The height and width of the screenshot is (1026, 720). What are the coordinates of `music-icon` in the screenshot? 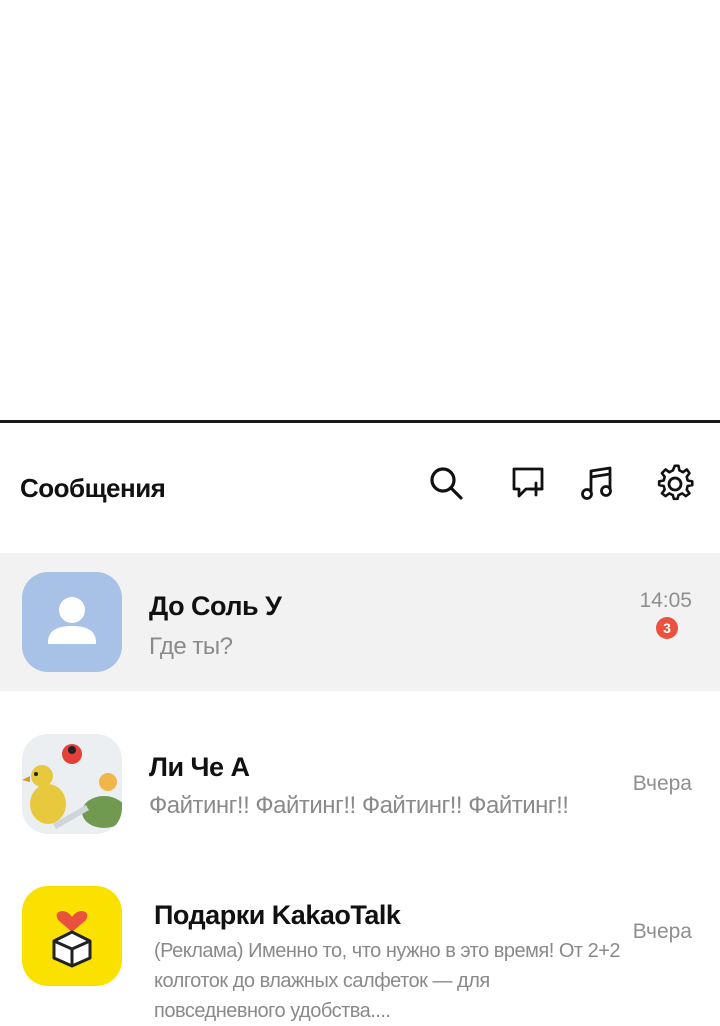 It's located at (598, 483).